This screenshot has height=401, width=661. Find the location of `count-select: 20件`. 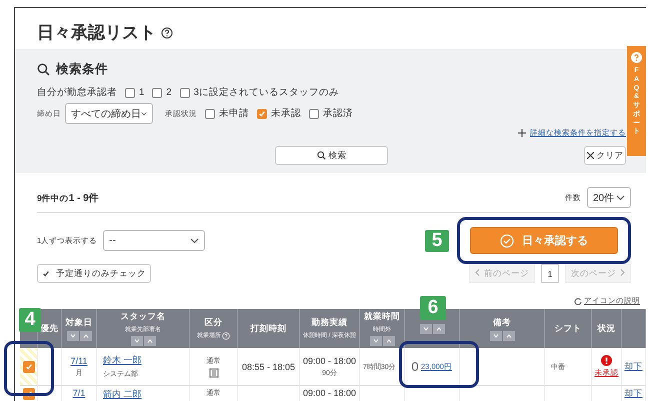

count-select: 20件 is located at coordinates (609, 197).